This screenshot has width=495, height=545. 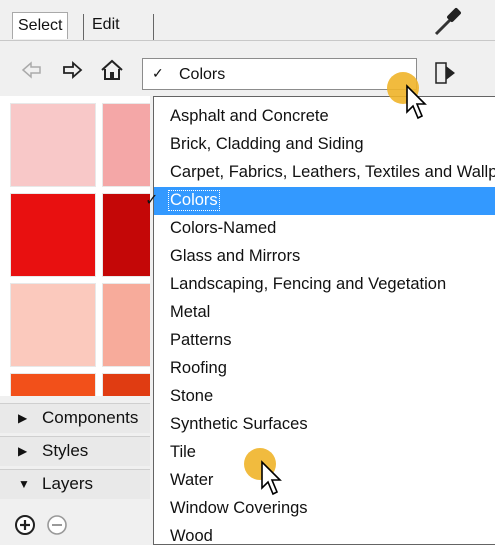 What do you see at coordinates (324, 453) in the screenshot?
I see `list-item: Tile` at bounding box center [324, 453].